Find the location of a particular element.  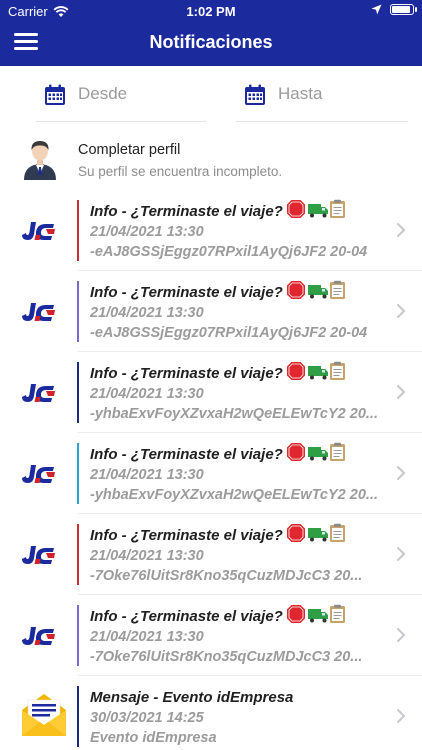

envelope-icon is located at coordinates (44, 715).